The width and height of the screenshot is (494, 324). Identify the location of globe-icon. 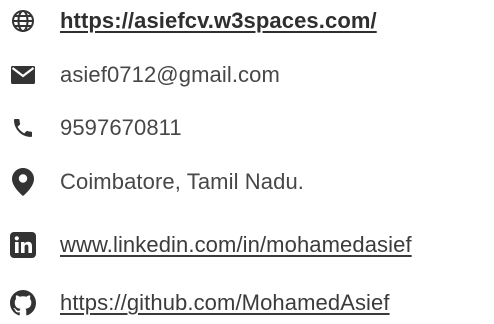
(23, 21).